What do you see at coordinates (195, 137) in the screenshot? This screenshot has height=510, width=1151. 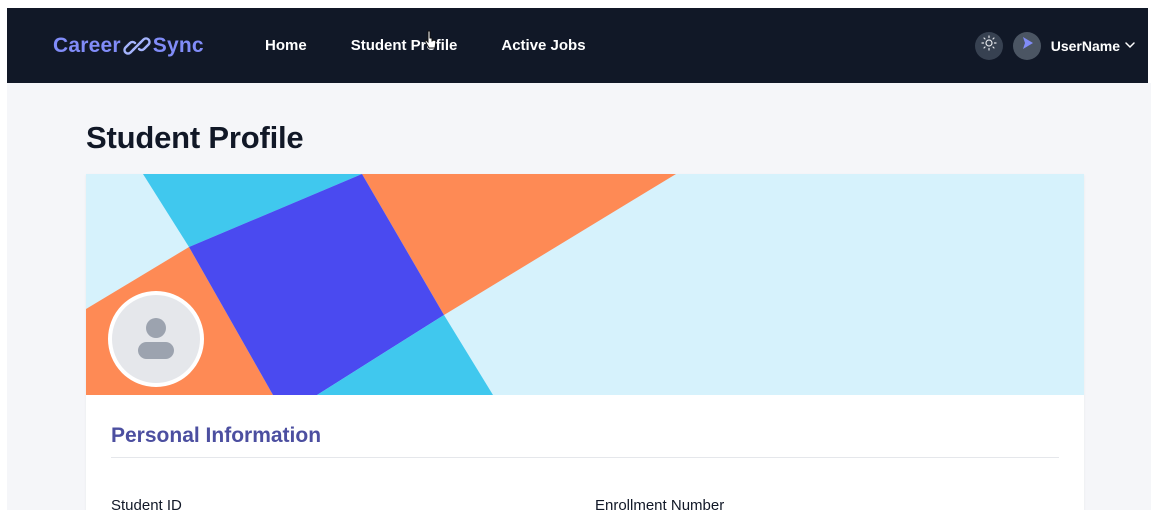 I see `page-title: Student Profile` at bounding box center [195, 137].